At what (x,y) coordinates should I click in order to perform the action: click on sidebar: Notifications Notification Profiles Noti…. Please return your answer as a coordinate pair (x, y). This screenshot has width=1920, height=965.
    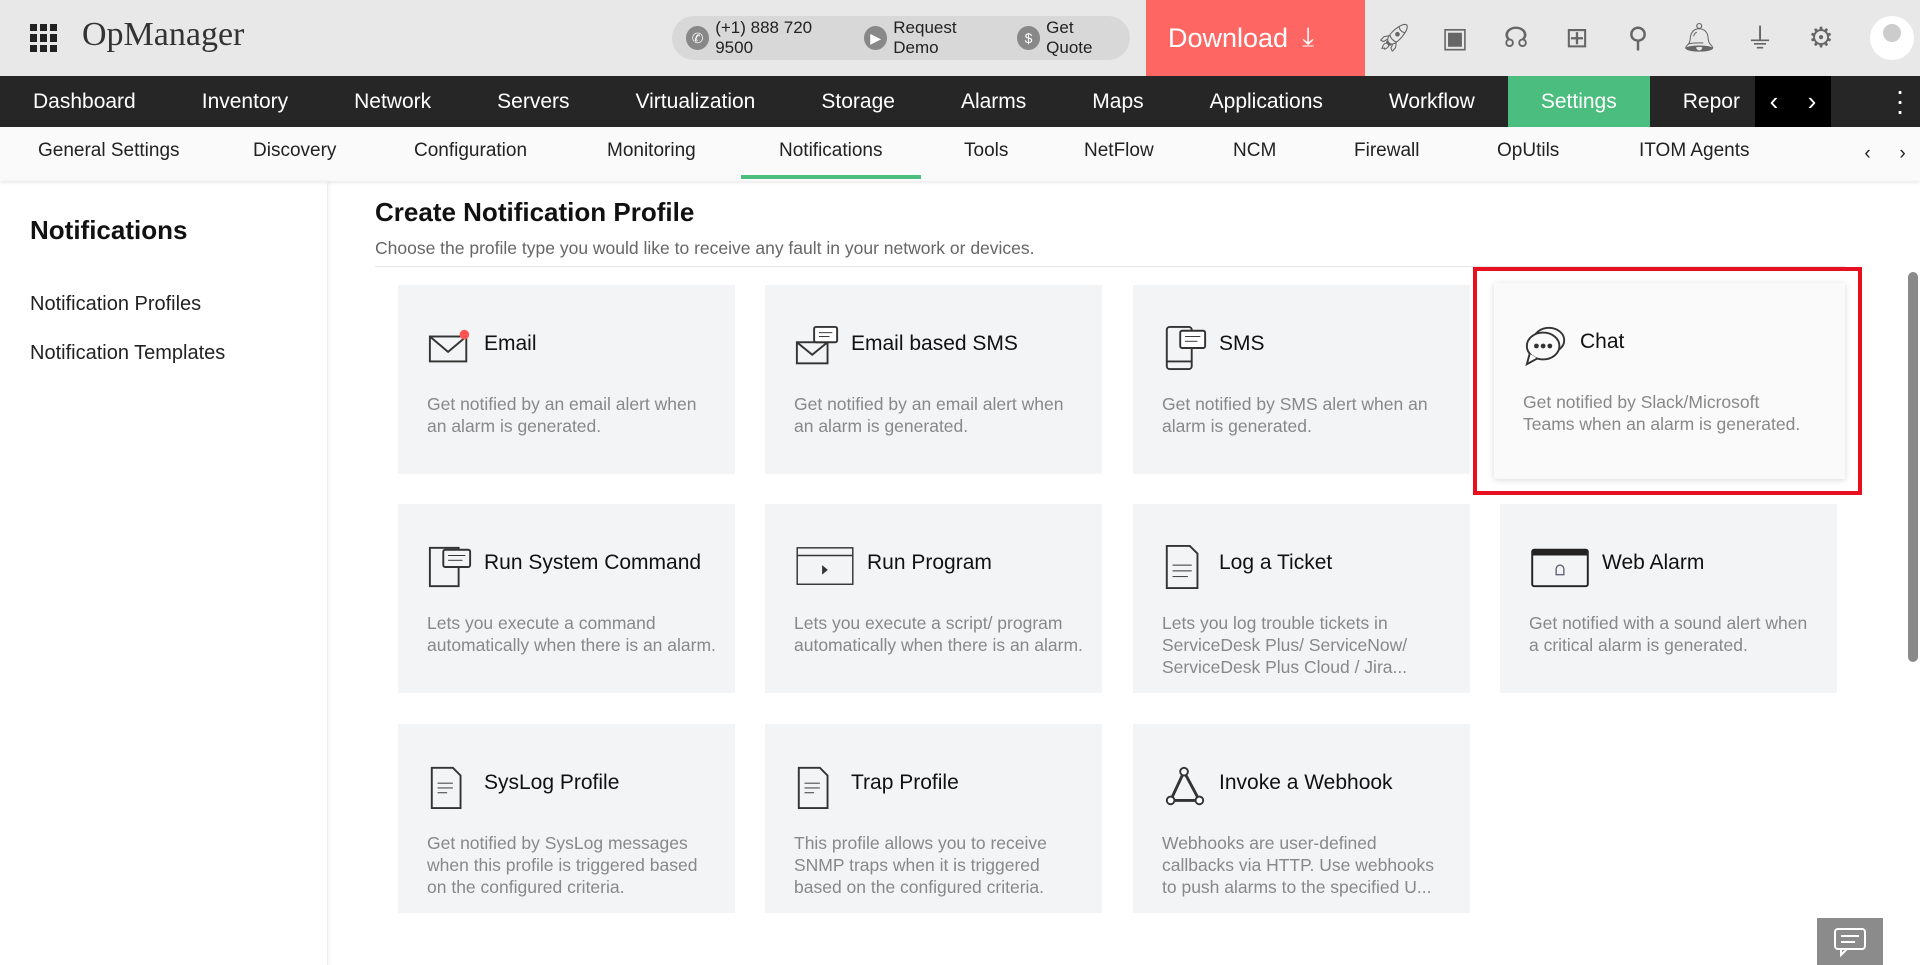
    Looking at the image, I should click on (164, 573).